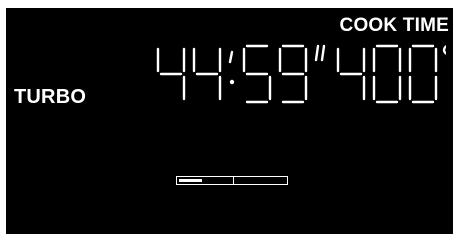  Describe the element at coordinates (387, 74) in the screenshot. I see `temperature-value` at that location.